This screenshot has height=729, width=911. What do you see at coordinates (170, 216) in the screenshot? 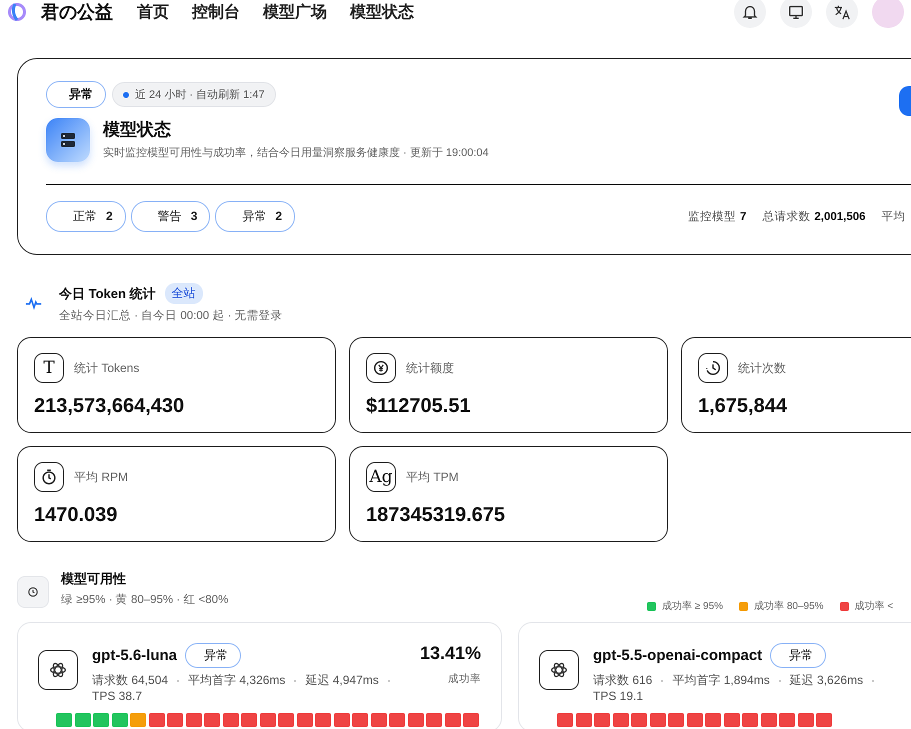
I see `status-filter: 警告 3` at bounding box center [170, 216].